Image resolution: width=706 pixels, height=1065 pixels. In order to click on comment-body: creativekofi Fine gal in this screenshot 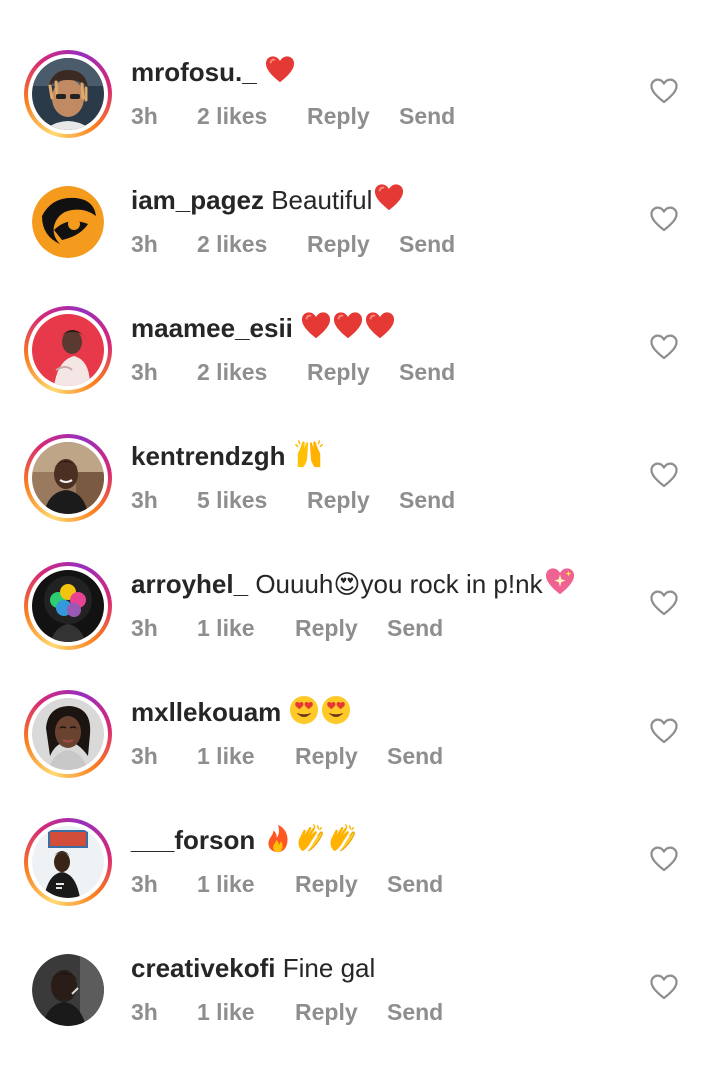, I will do `click(253, 968)`.